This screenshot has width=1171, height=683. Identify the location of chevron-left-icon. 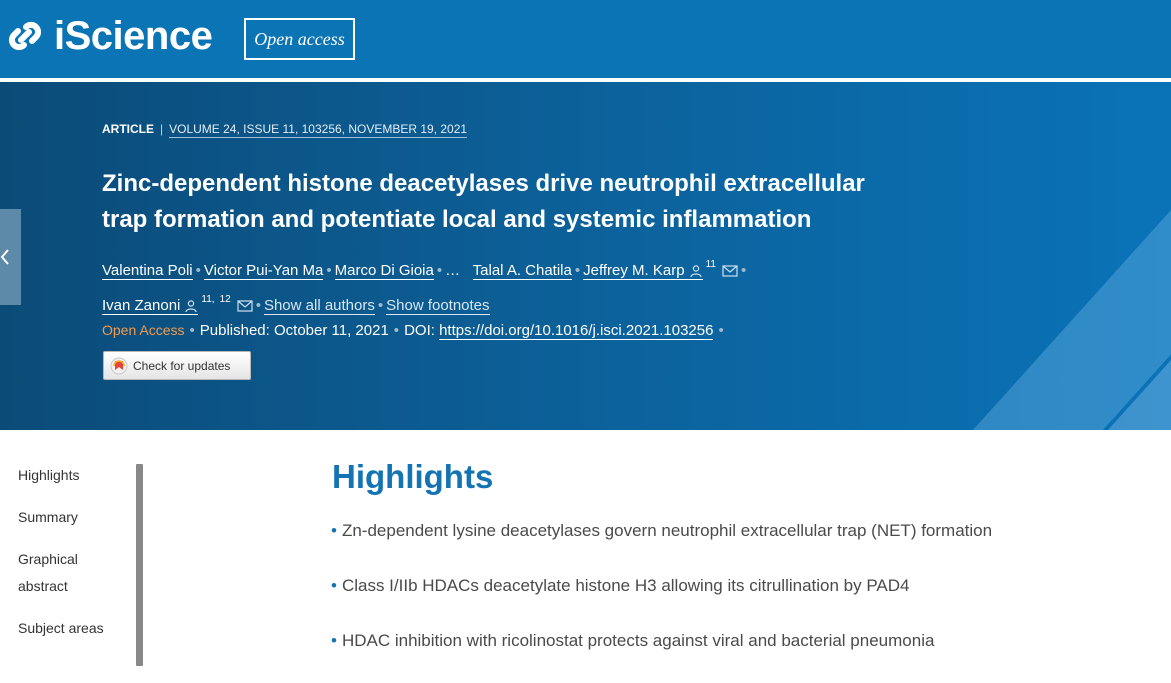
(4, 257).